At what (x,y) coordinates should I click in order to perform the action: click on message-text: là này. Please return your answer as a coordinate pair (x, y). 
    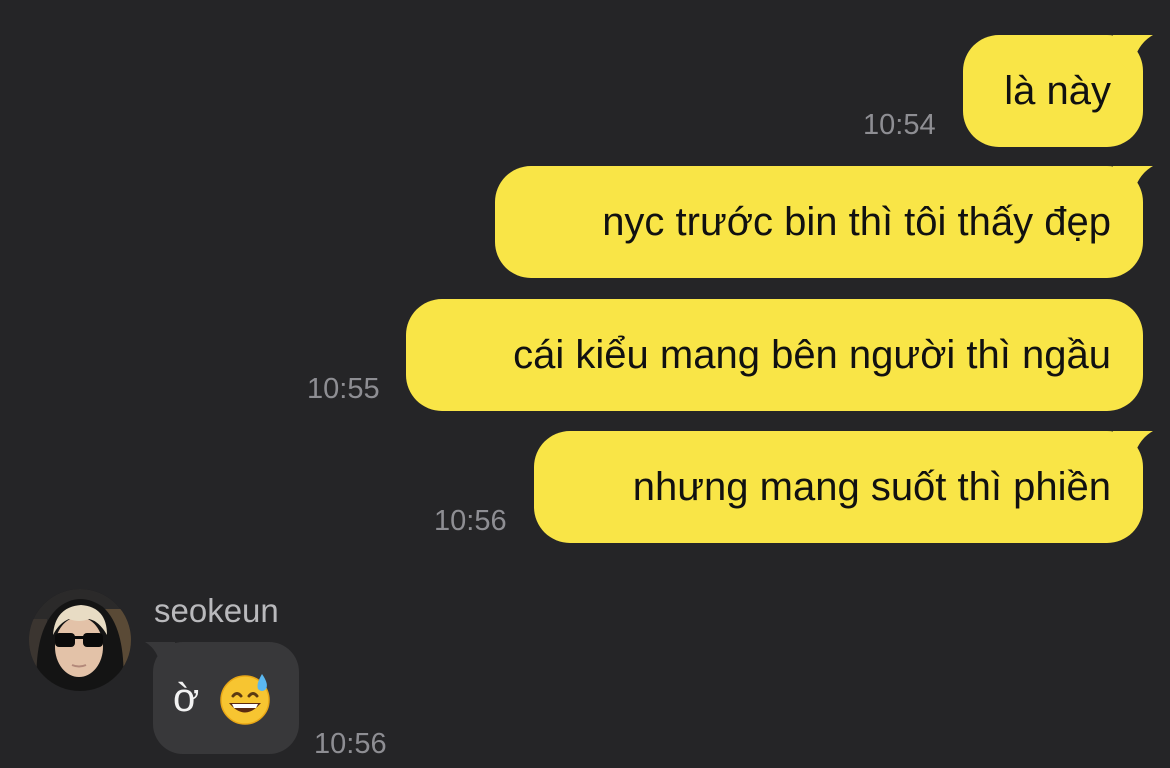
    Looking at the image, I should click on (1057, 91).